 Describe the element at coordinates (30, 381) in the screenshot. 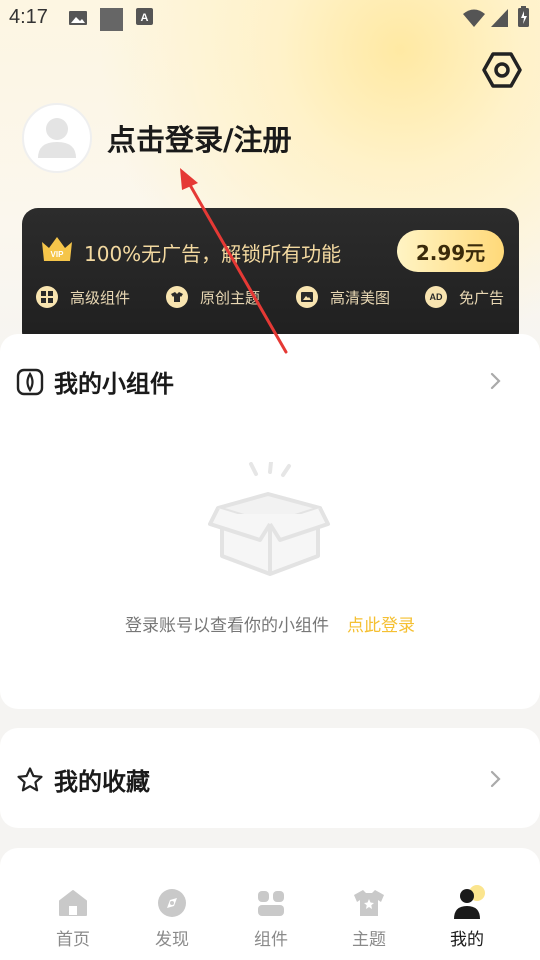

I see `widget-diamond-icon` at that location.